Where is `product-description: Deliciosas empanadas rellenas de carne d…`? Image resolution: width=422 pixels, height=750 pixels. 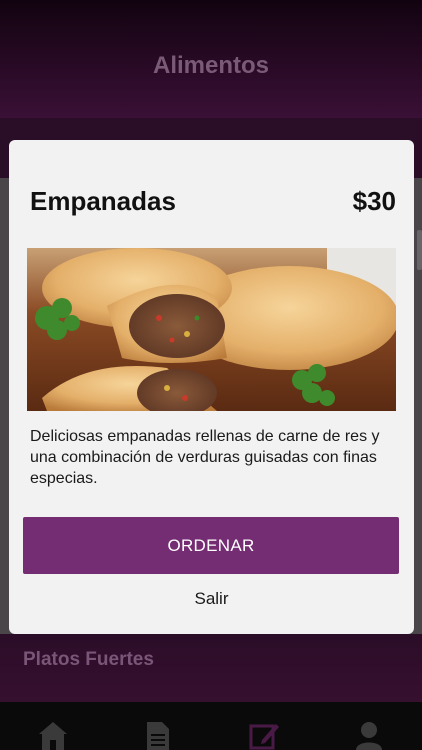
product-description: Deliciosas empanadas rellenas de carne d… is located at coordinates (205, 457).